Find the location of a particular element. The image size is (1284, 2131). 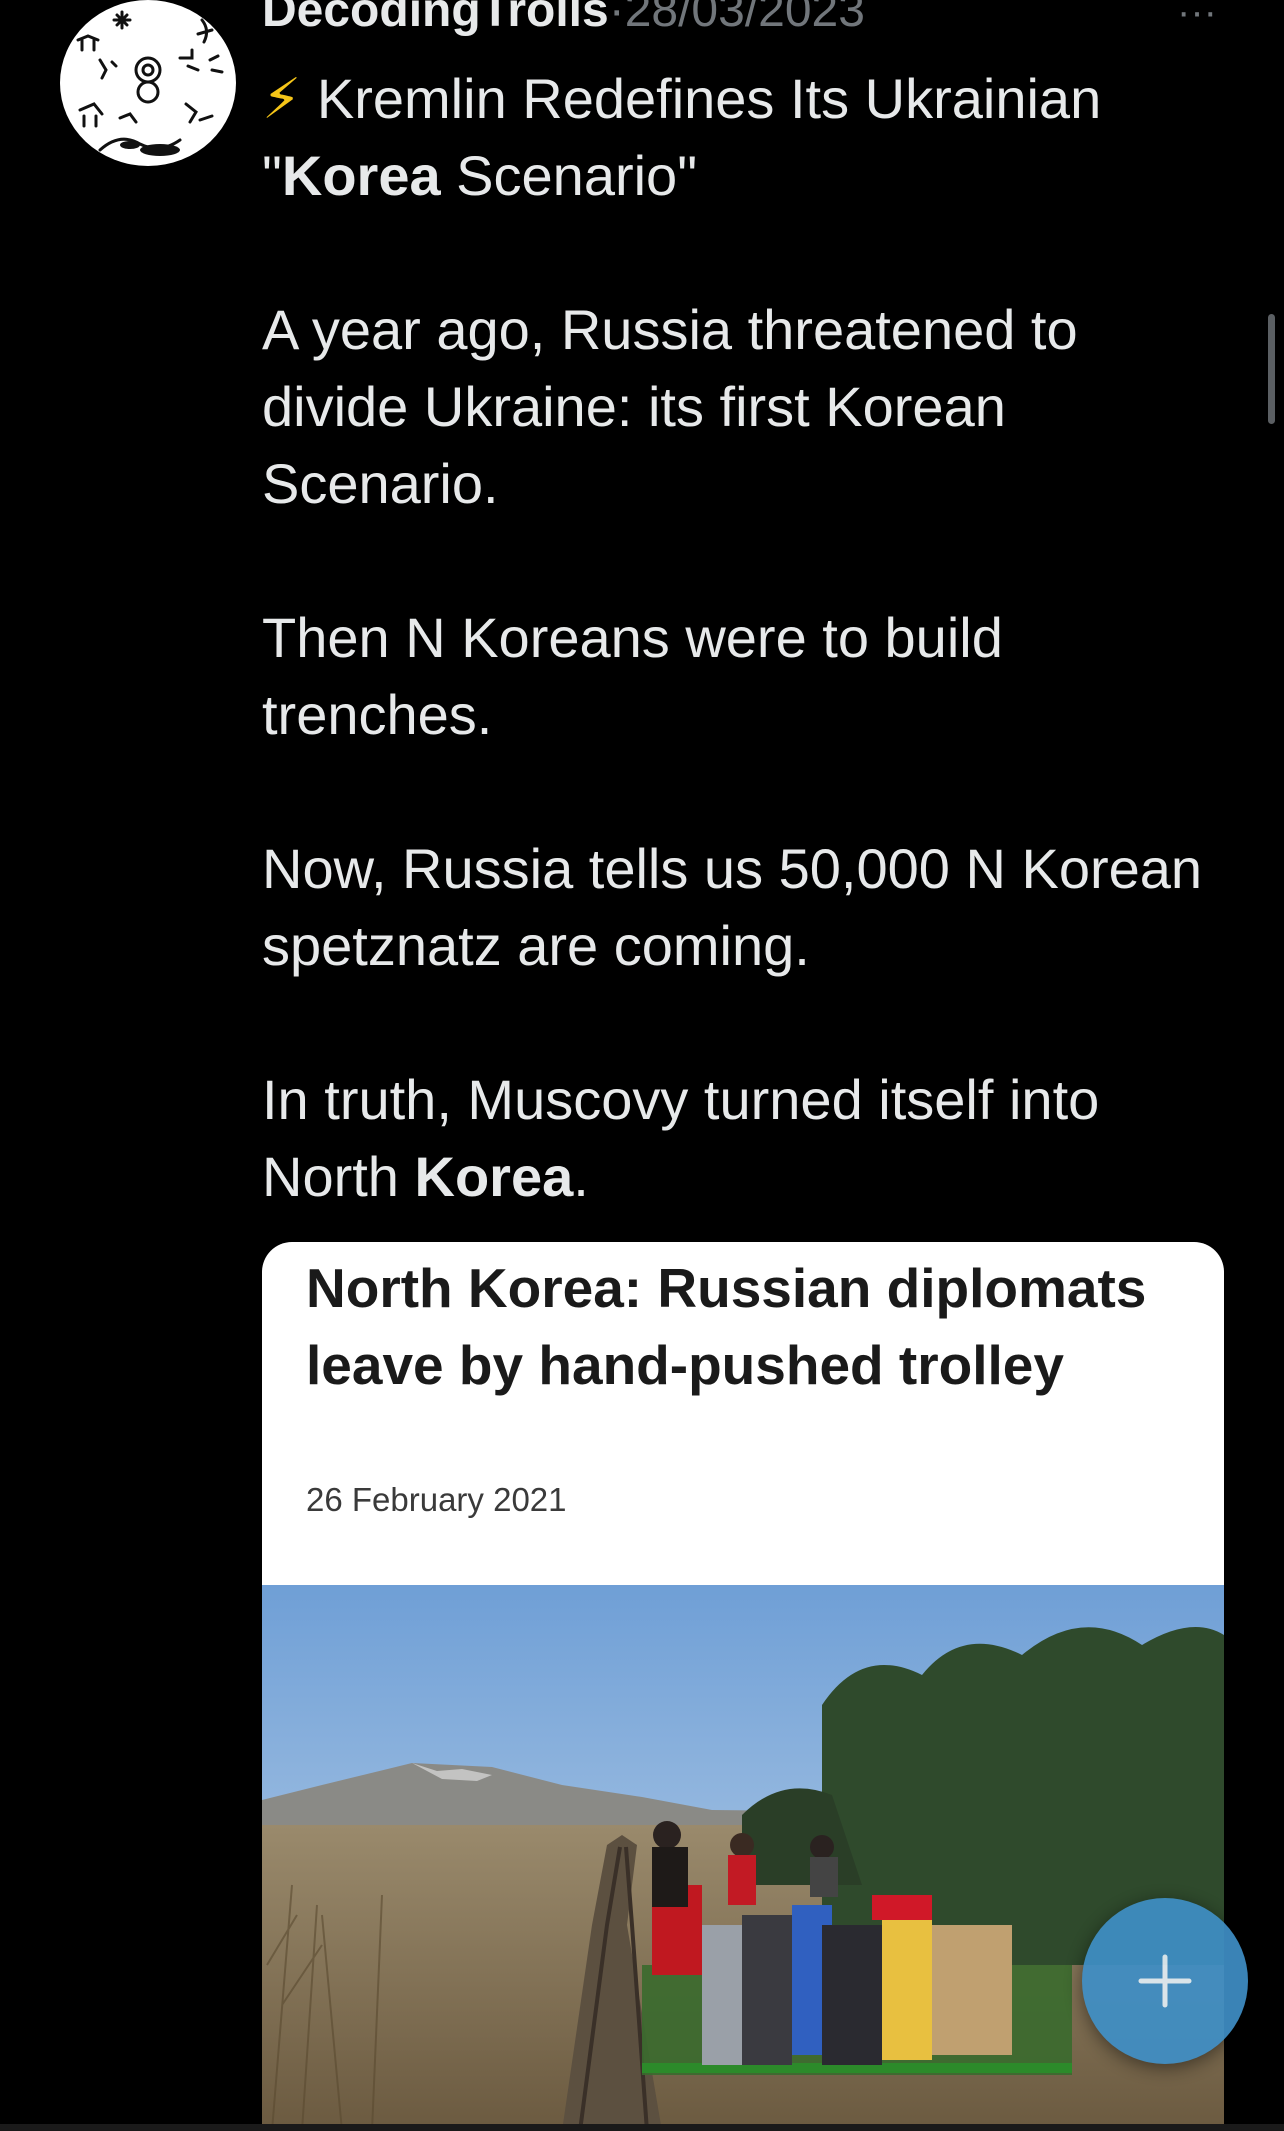

lightning-icon: ⚡ is located at coordinates (282, 98).